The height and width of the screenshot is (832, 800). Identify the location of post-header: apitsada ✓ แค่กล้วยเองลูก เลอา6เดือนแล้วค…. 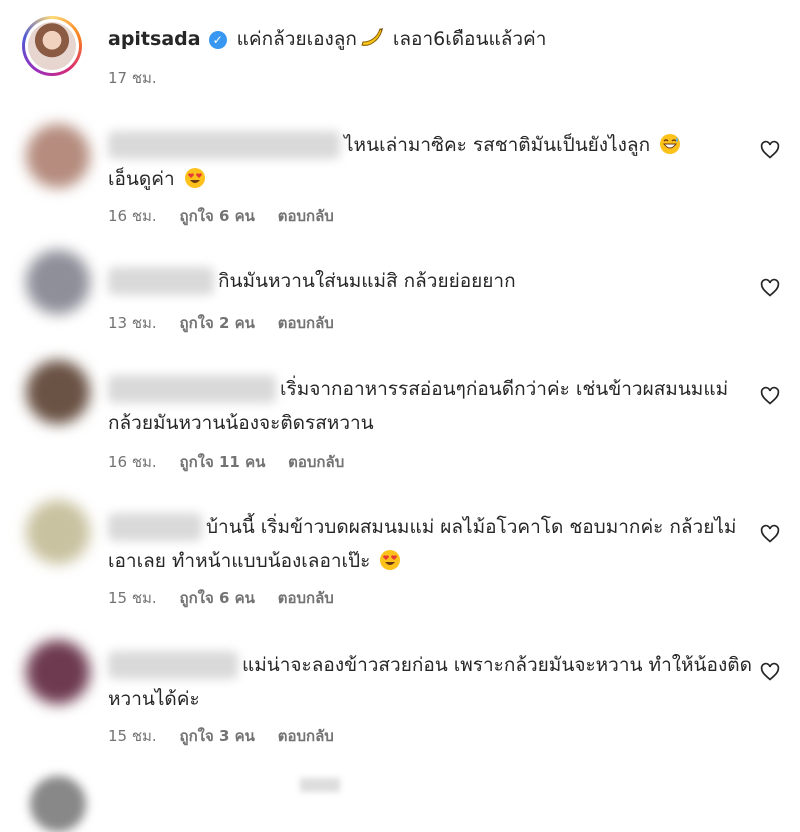
(402, 56).